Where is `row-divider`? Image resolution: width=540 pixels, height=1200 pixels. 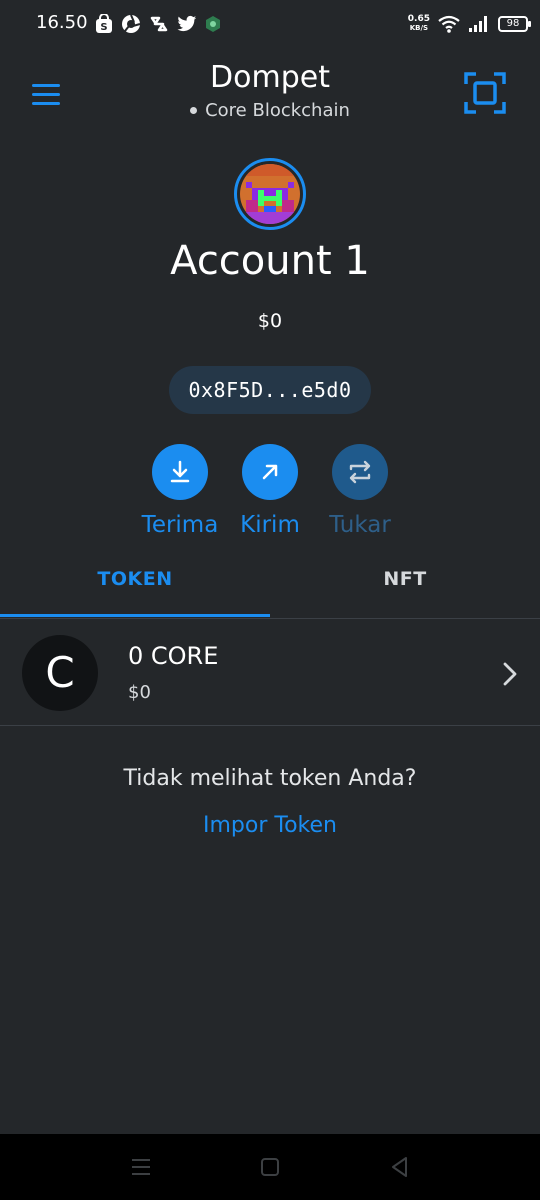 row-divider is located at coordinates (270, 725).